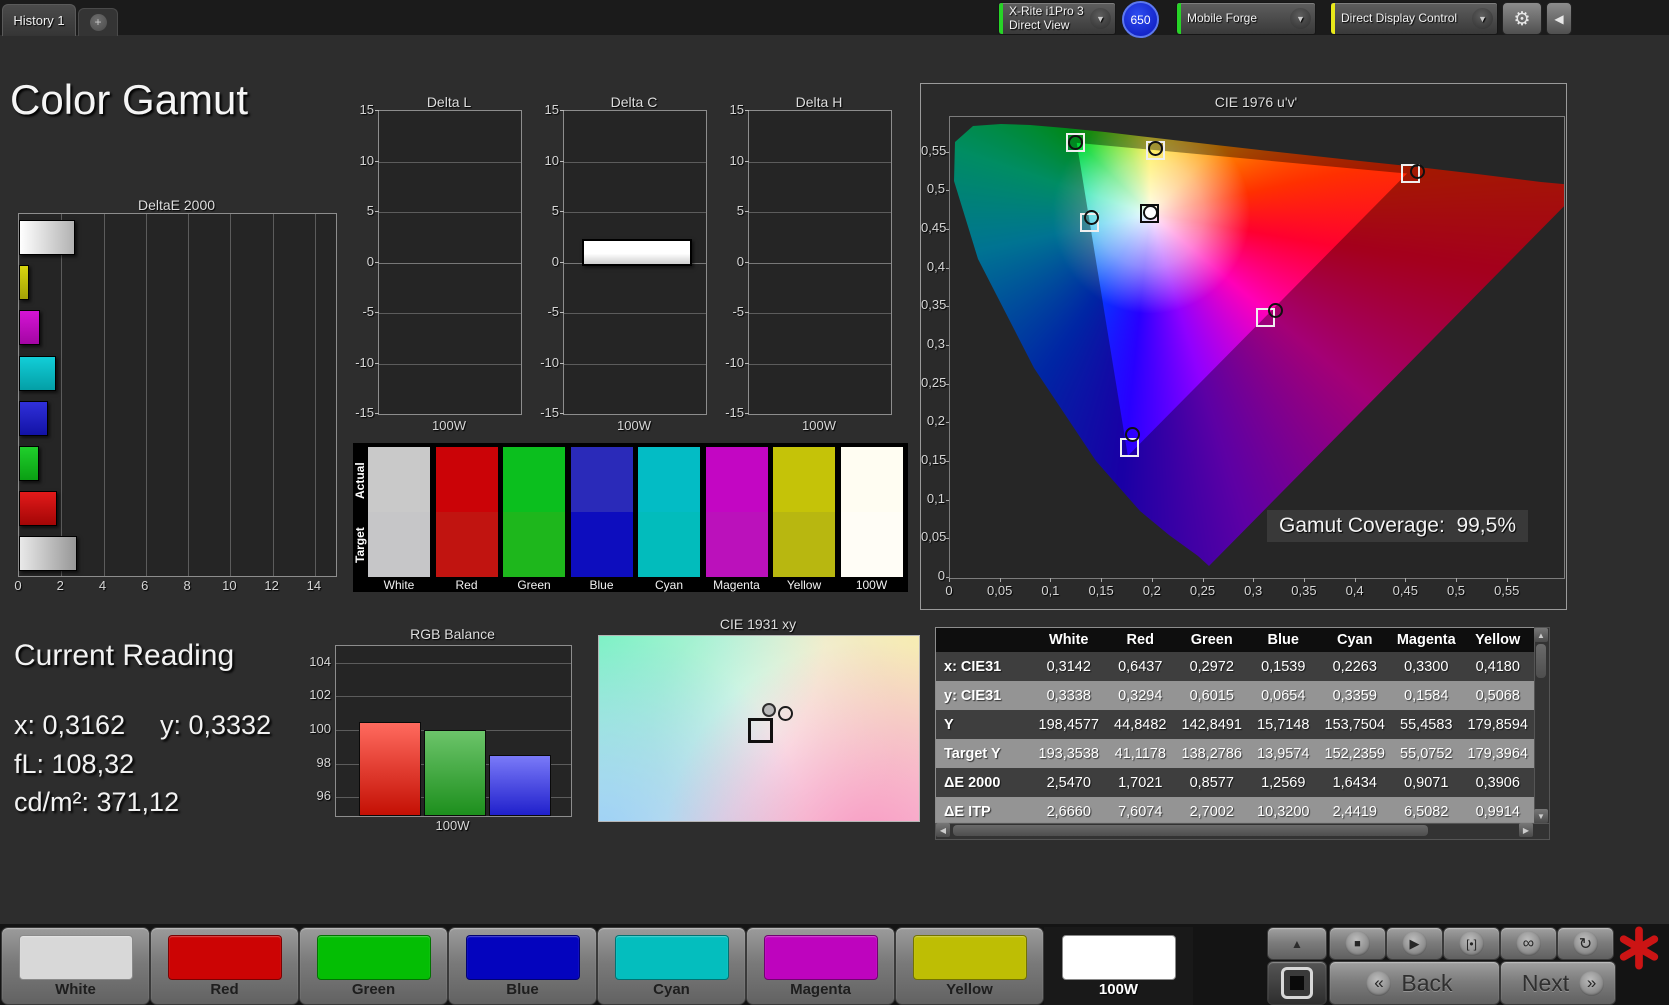  Describe the element at coordinates (466, 479) in the screenshot. I see `swatch-actual` at that location.